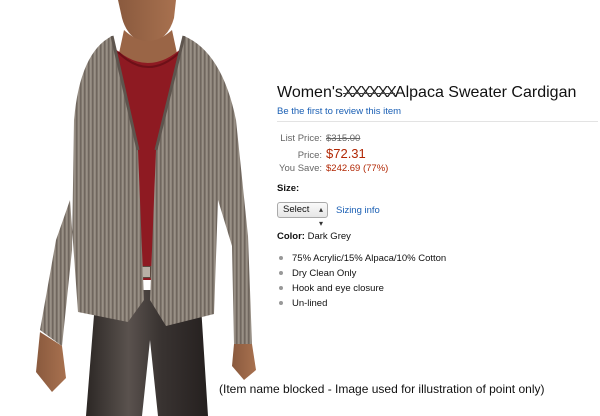 This screenshot has height=416, width=600. I want to click on title-blocked-brand: XXXXXX, so click(369, 92).